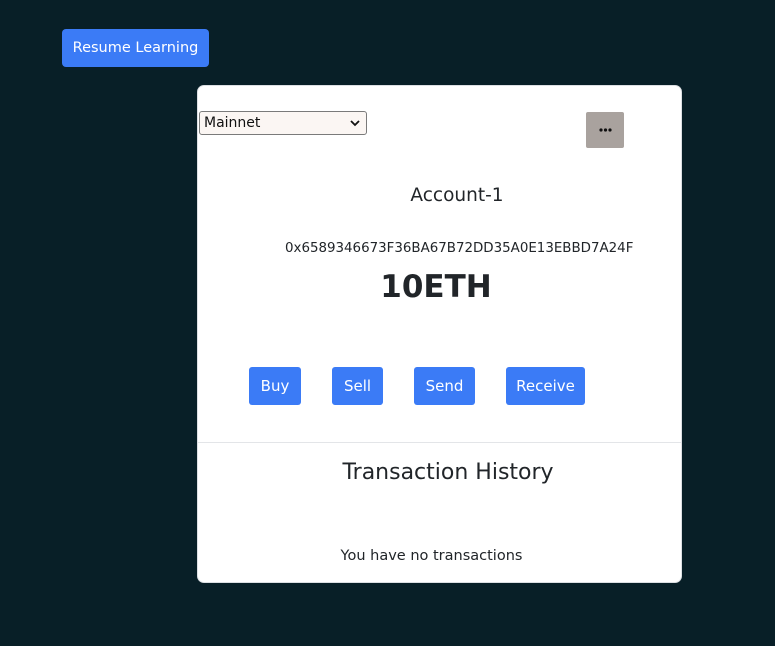 The height and width of the screenshot is (646, 775). What do you see at coordinates (135, 48) in the screenshot?
I see `resume-learning-button: Resume Learning` at bounding box center [135, 48].